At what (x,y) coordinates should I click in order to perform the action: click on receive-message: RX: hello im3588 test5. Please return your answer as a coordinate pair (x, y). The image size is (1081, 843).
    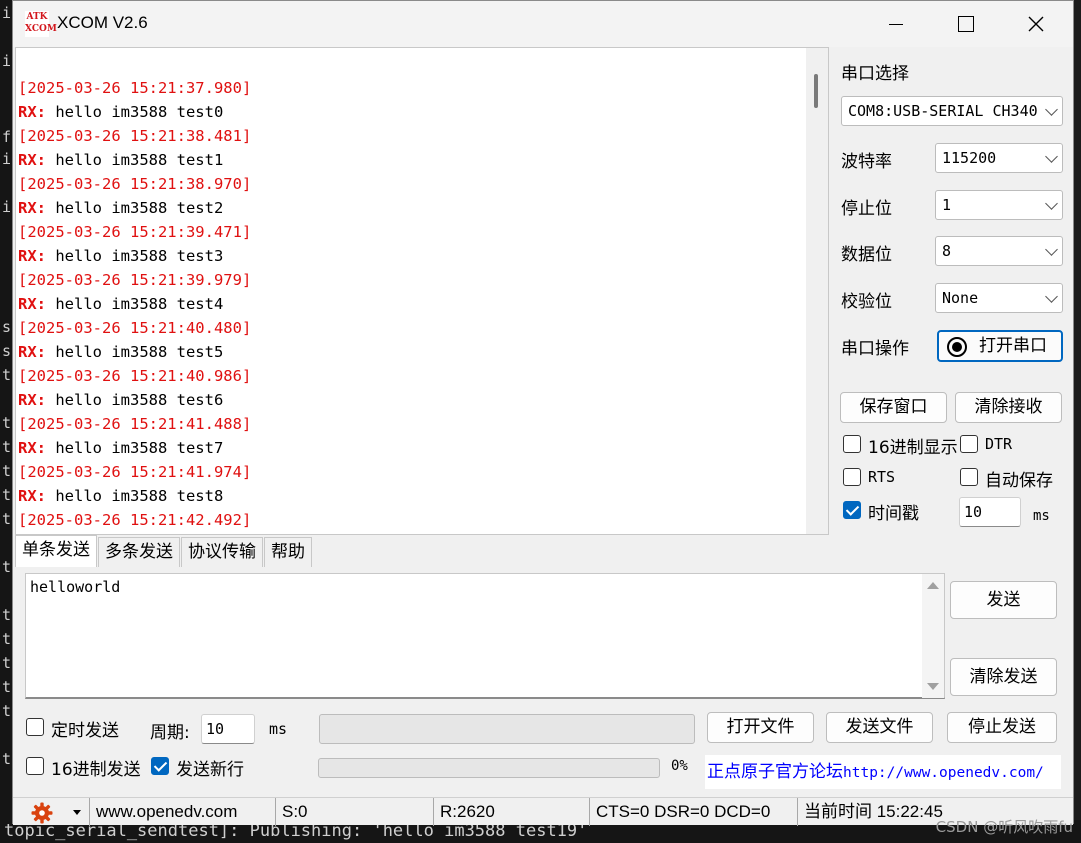
    Looking at the image, I should click on (134, 352).